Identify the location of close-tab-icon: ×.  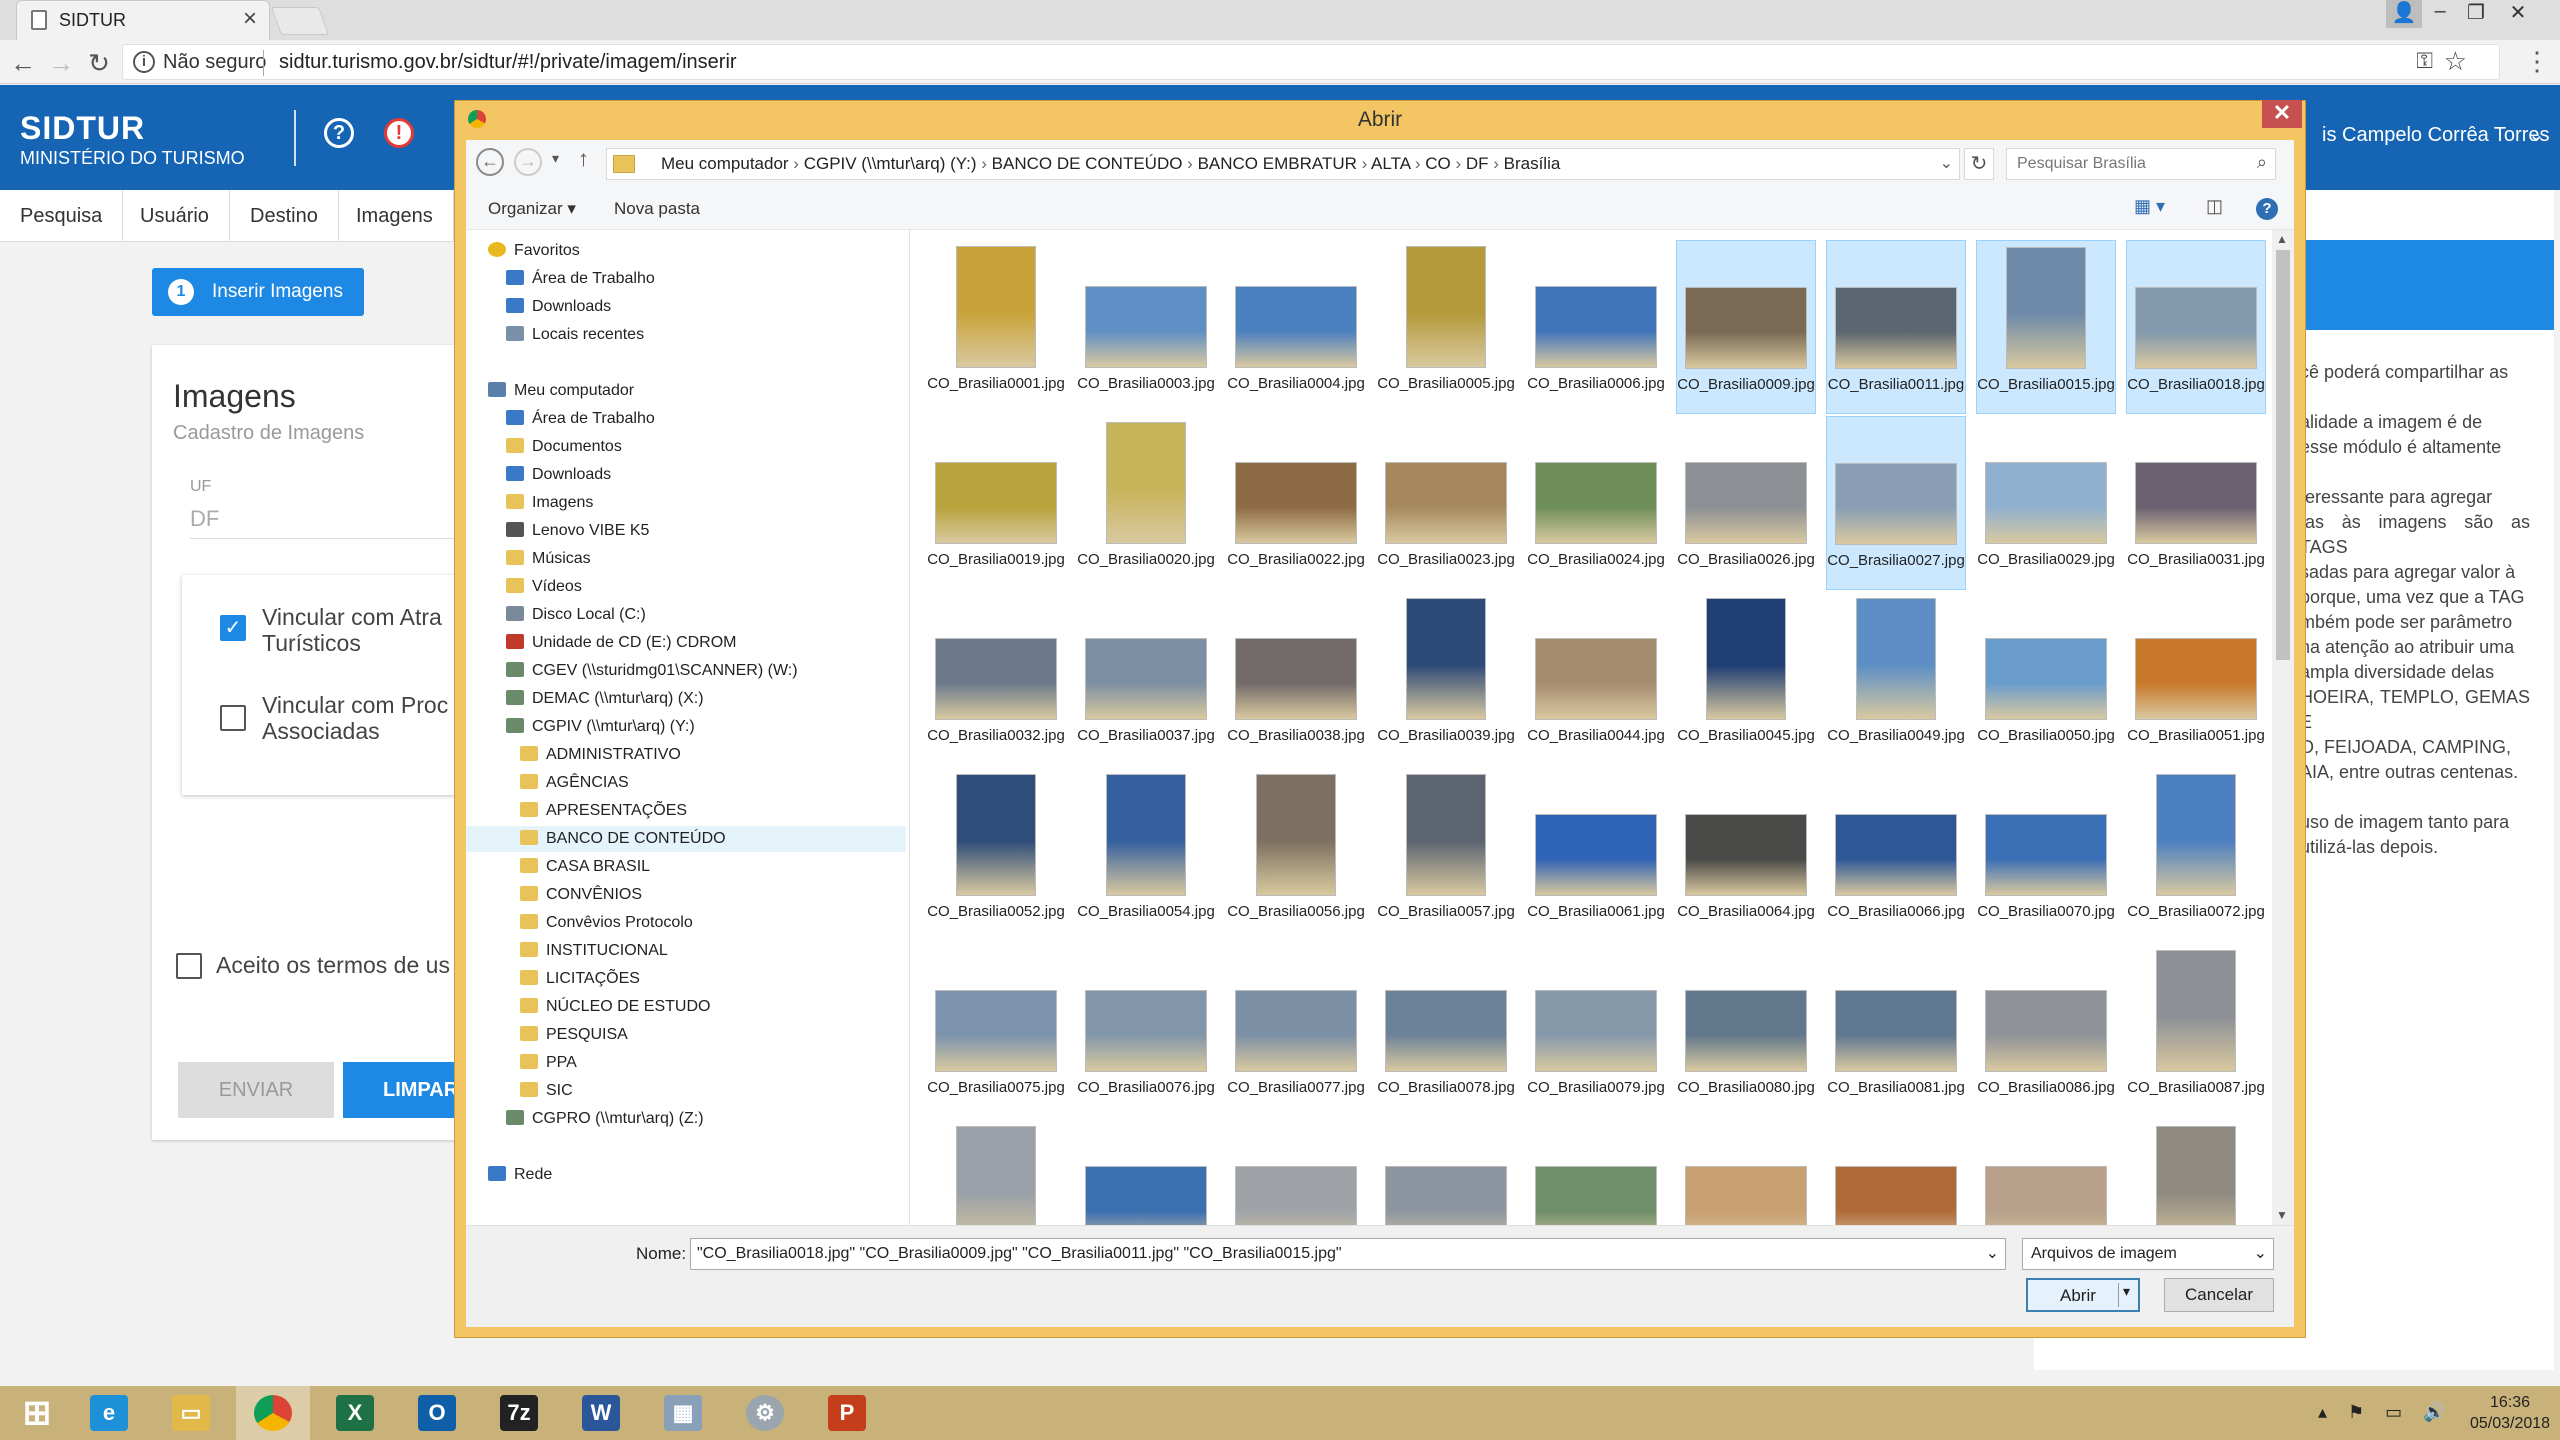
(250, 19).